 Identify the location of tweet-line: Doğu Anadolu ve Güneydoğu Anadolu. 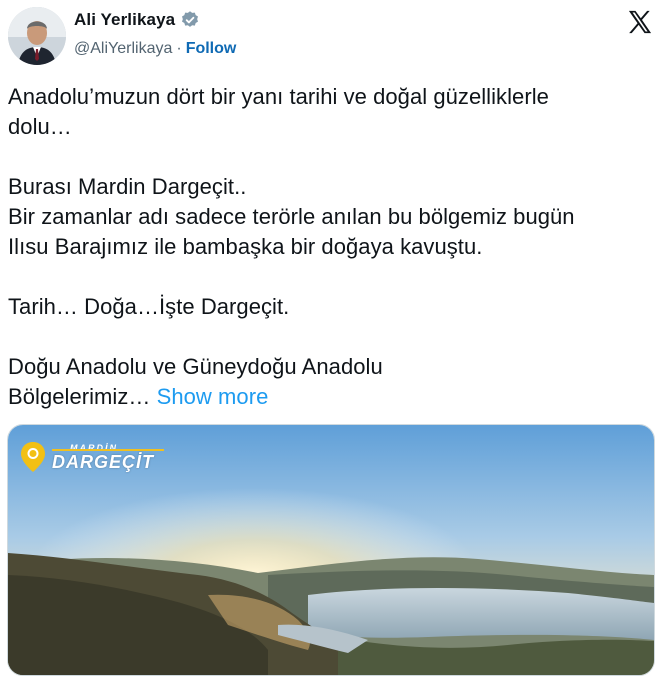
(195, 366).